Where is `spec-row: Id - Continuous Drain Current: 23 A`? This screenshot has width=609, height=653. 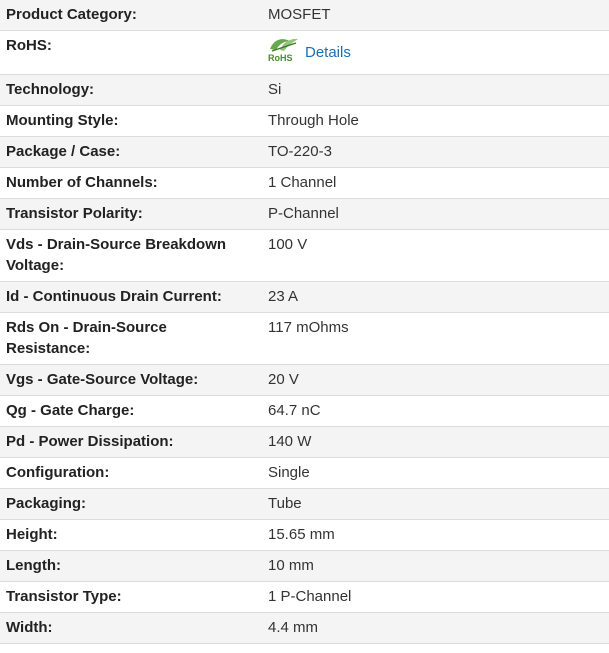
spec-row: Id - Continuous Drain Current: 23 A is located at coordinates (304, 297).